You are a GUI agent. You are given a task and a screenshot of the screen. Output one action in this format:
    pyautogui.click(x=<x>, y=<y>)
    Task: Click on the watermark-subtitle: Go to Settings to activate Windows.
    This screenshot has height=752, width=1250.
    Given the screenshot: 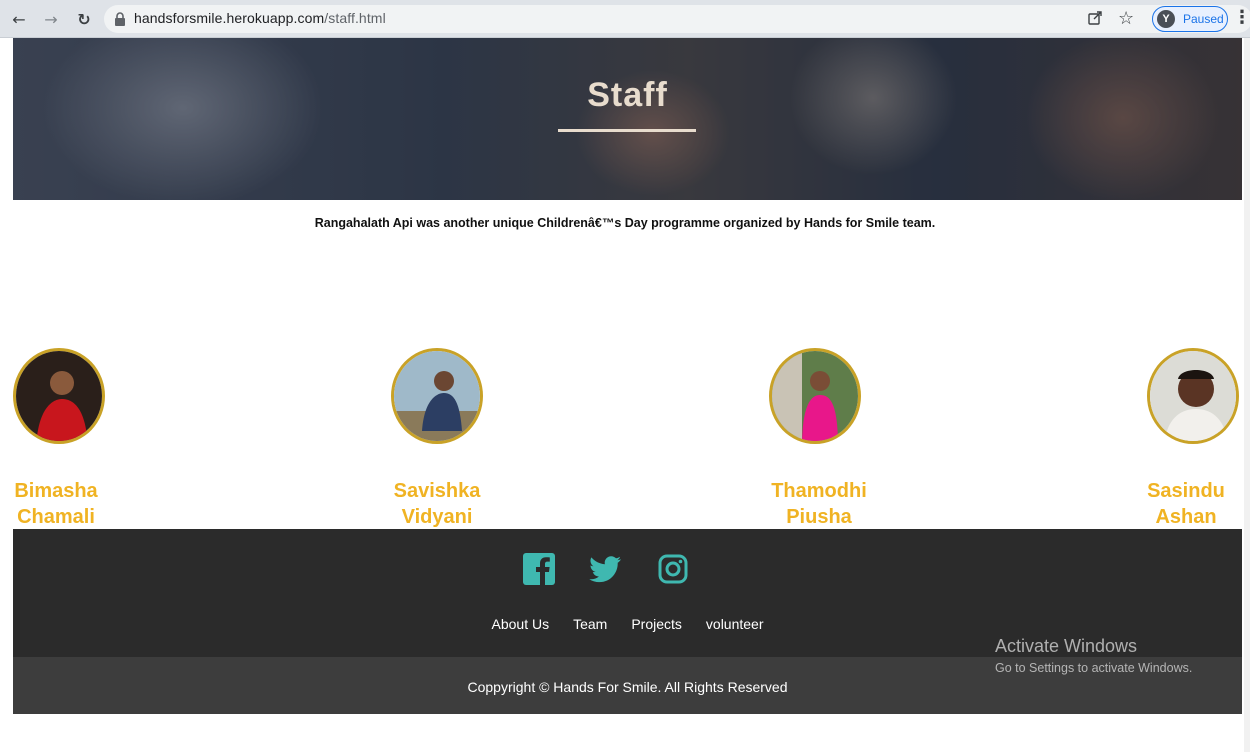 What is the action you would take?
    pyautogui.click(x=1094, y=668)
    